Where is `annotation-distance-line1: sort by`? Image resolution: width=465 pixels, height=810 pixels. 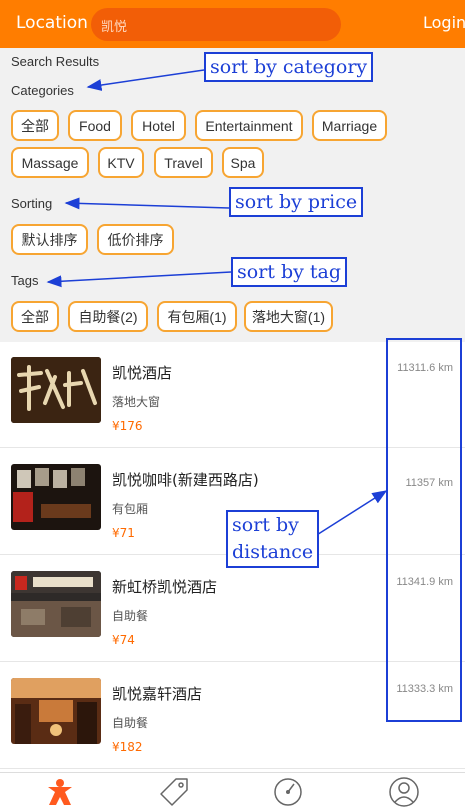 annotation-distance-line1: sort by is located at coordinates (265, 525).